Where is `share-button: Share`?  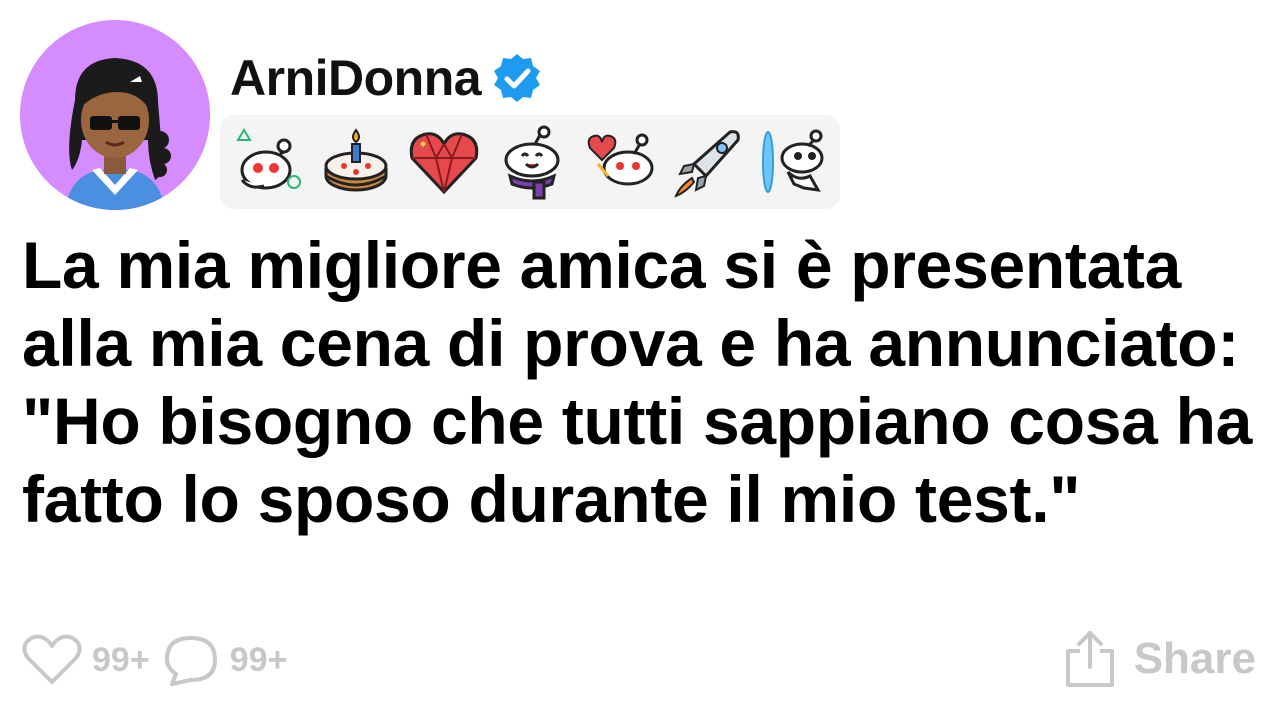
share-button: Share is located at coordinates (1159, 659).